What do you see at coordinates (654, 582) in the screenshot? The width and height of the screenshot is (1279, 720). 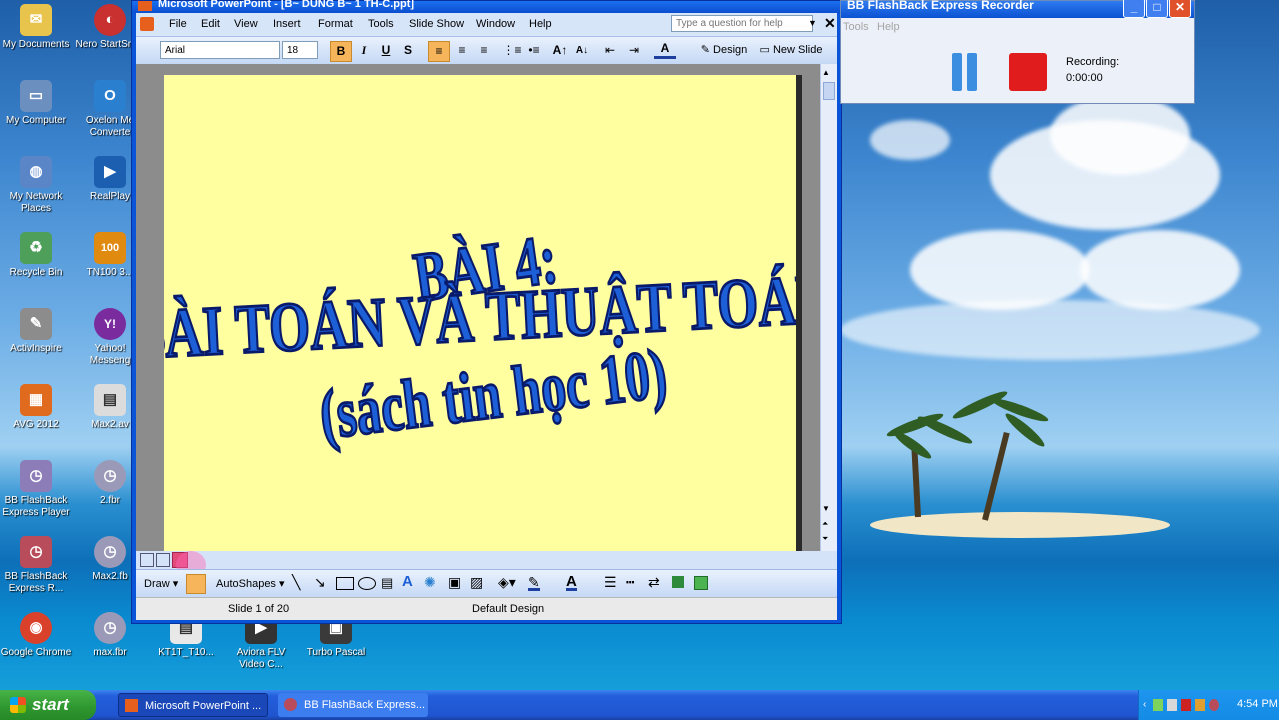 I see `arrow-style-icon: ⇄` at bounding box center [654, 582].